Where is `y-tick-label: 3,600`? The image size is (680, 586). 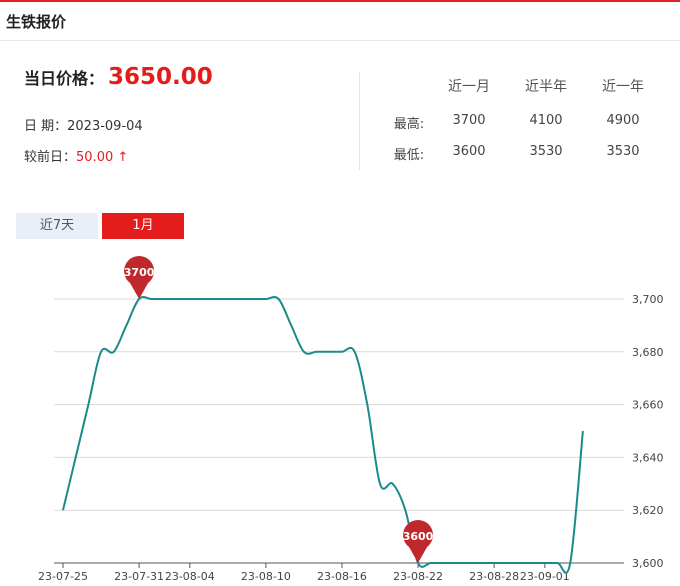 y-tick-label: 3,600 is located at coordinates (648, 563).